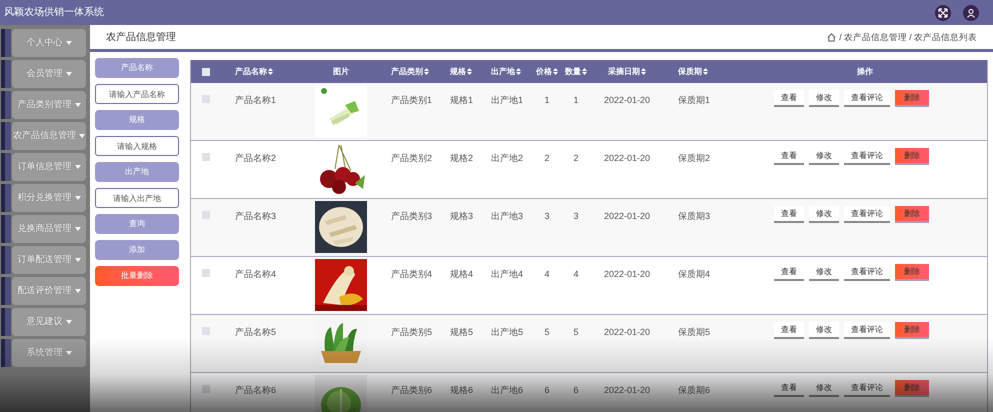  What do you see at coordinates (49, 74) in the screenshot?
I see `sidebar-item: 会员管理` at bounding box center [49, 74].